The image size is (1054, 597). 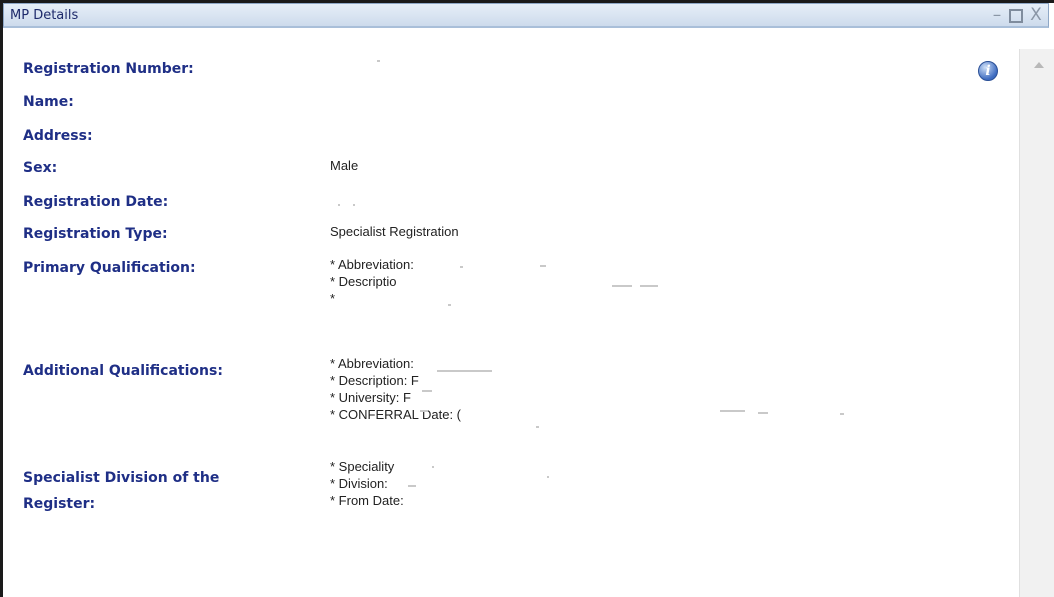 I want to click on registration-number-value, so click(x=378, y=61).